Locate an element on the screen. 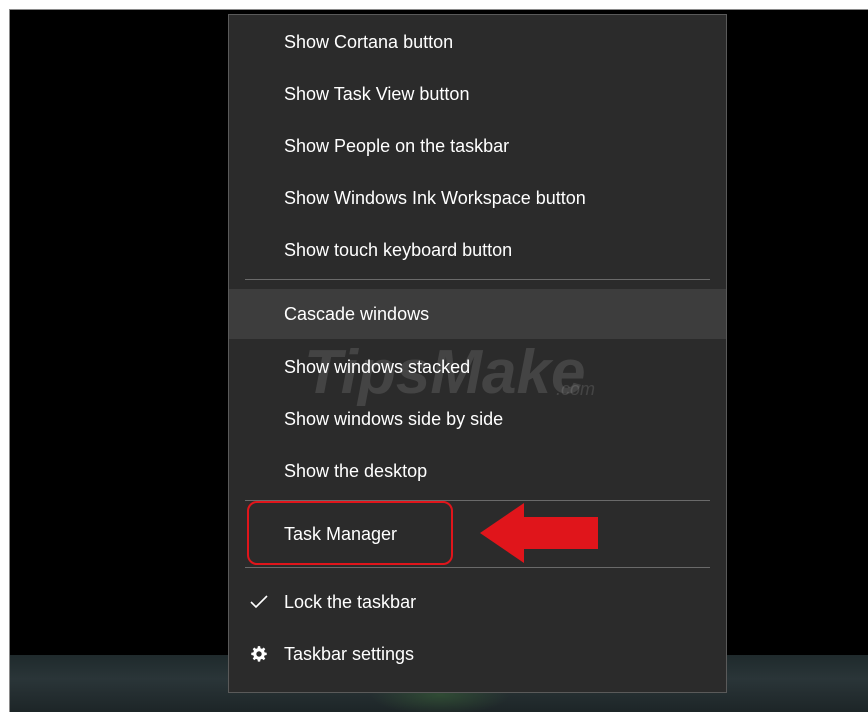 The image size is (868, 712). menu-item-show-cortana-button: Show Cortana button is located at coordinates (477, 42).